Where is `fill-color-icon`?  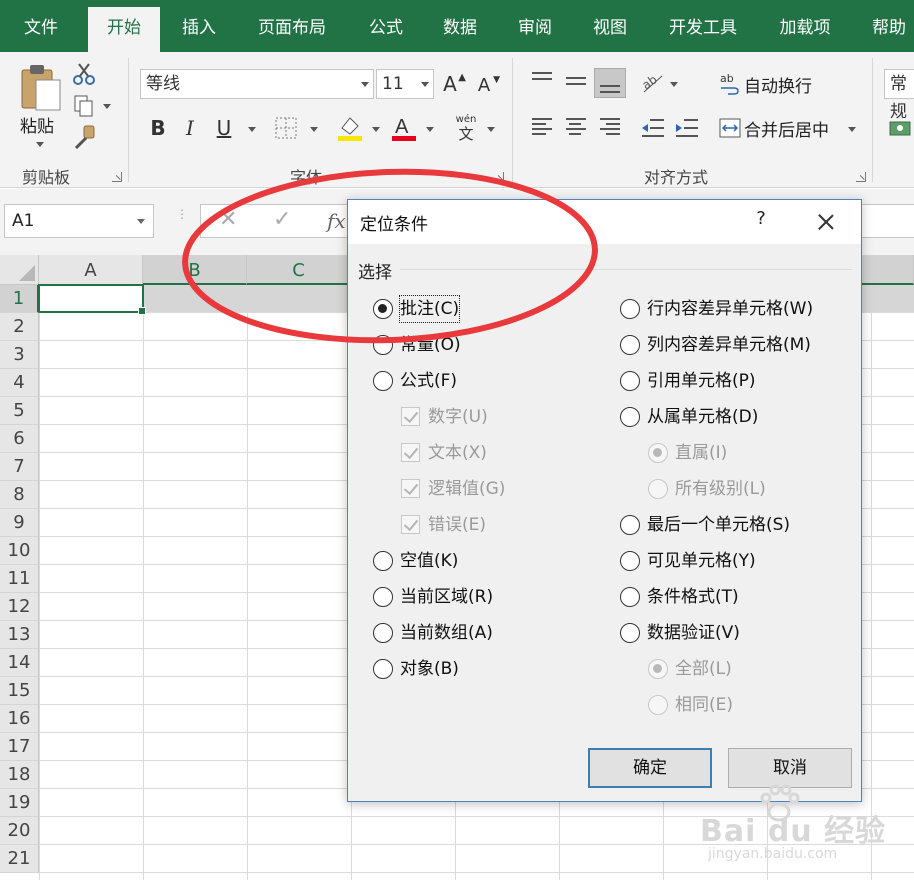 fill-color-icon is located at coordinates (350, 128).